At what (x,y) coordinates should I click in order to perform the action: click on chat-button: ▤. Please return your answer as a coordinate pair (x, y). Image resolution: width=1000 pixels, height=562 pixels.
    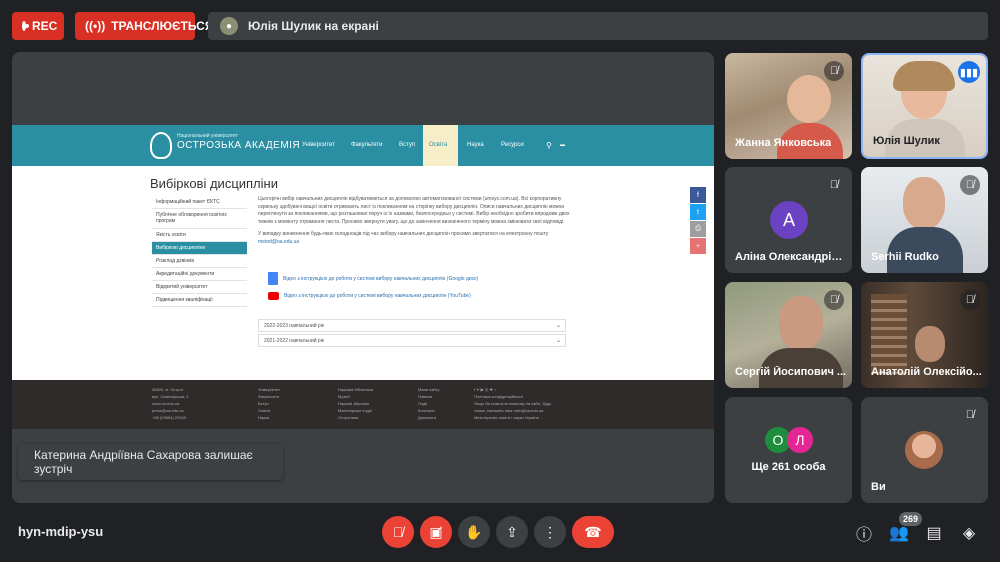
    Looking at the image, I should click on (934, 533).